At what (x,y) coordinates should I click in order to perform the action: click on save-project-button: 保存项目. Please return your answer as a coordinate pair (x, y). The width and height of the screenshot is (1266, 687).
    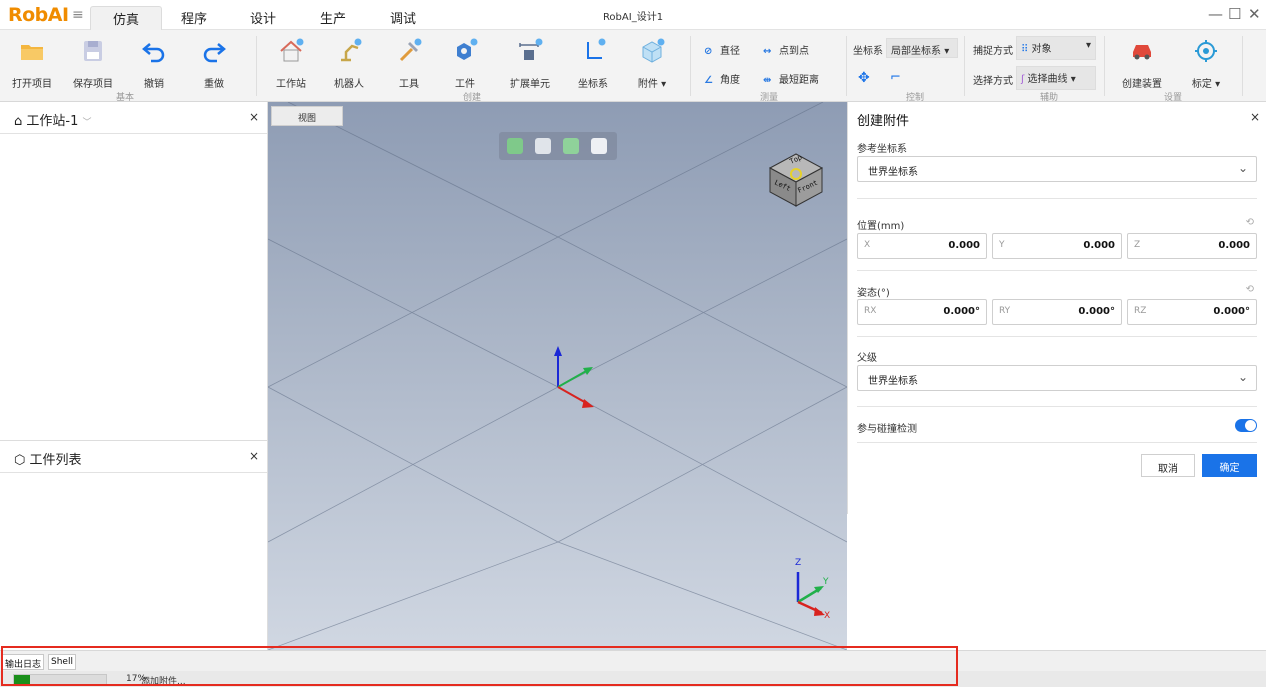
    Looking at the image, I should click on (93, 61).